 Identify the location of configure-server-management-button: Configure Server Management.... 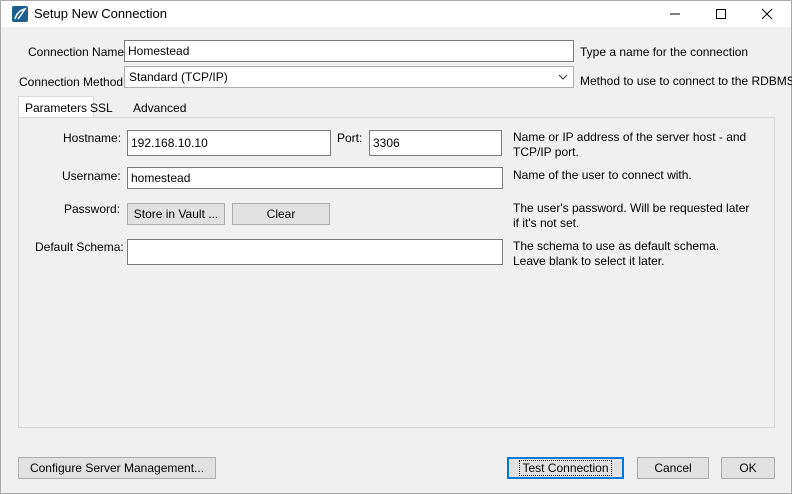
(117, 468).